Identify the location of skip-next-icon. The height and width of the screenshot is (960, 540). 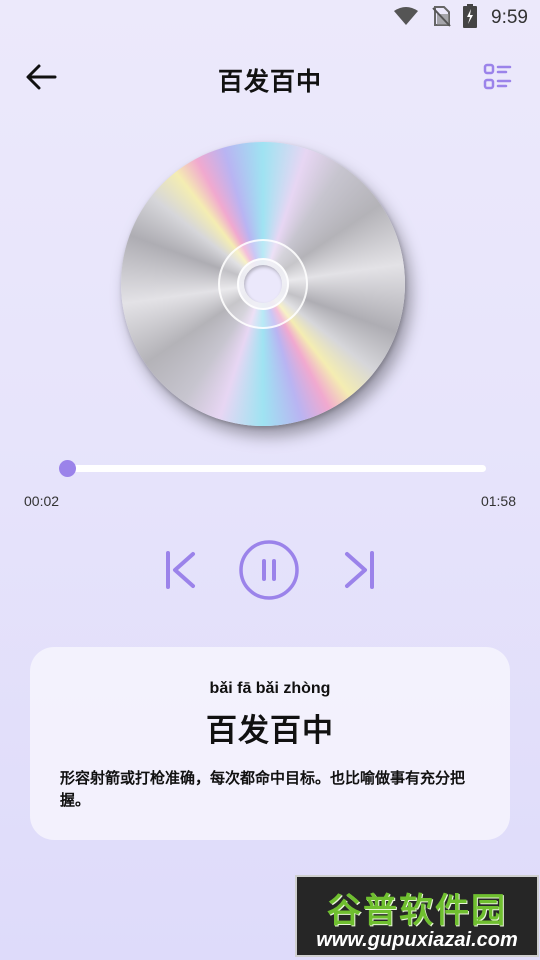
(360, 572).